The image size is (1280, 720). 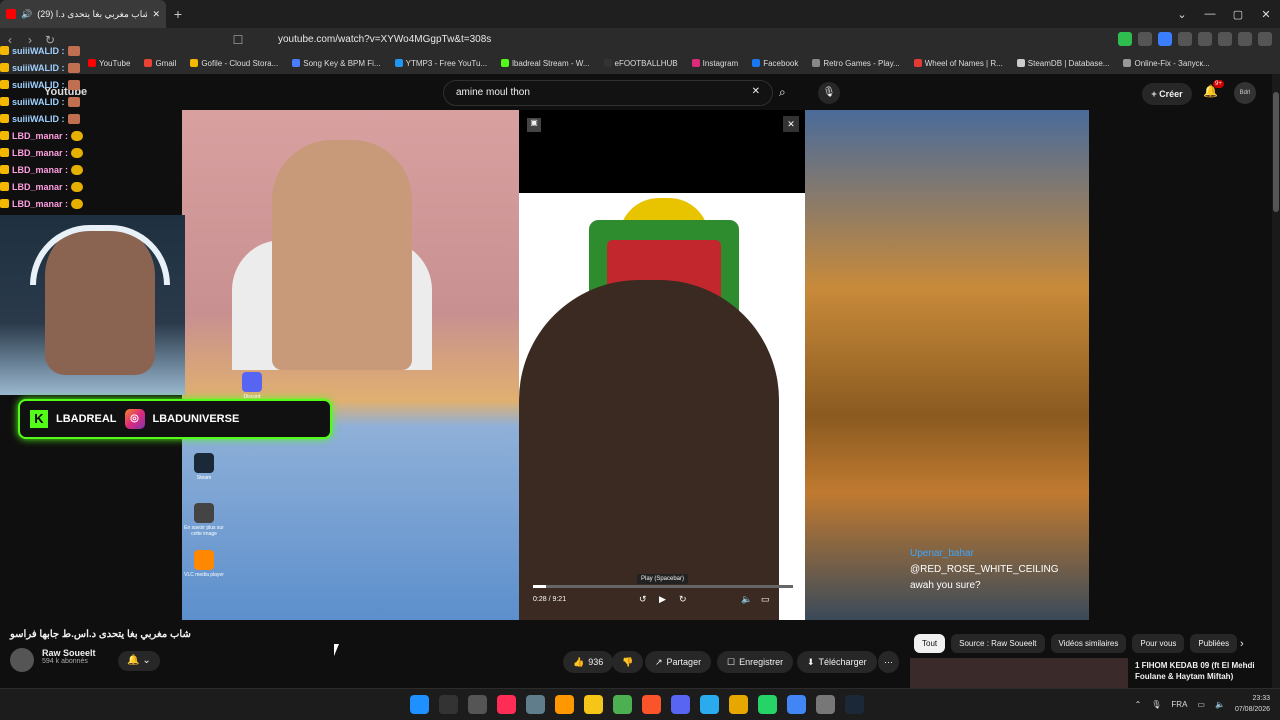 I want to click on whatsapp-icon, so click(x=767, y=704).